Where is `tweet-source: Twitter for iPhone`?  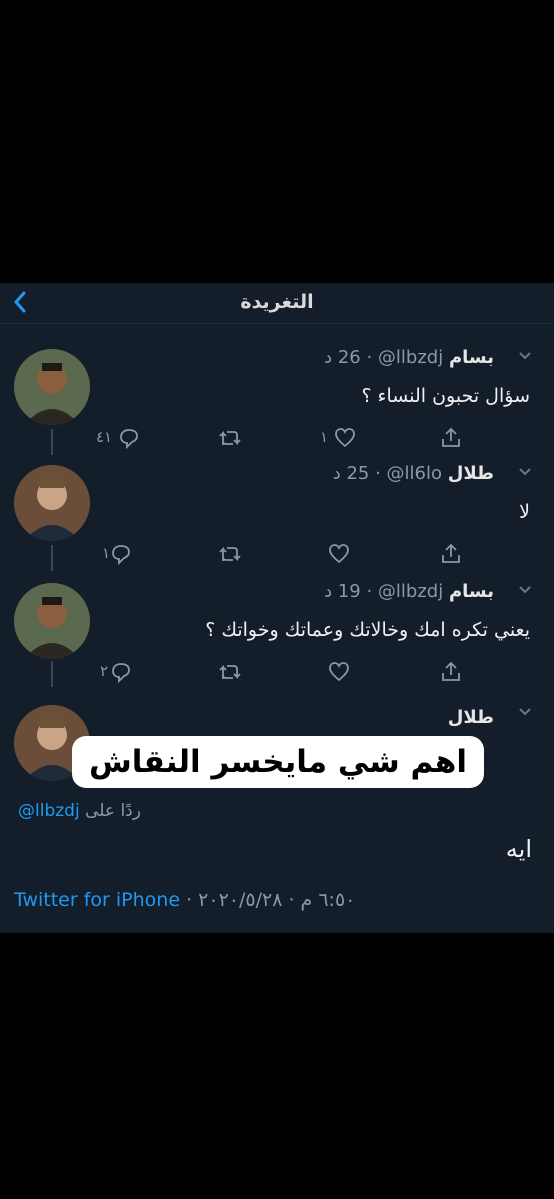 tweet-source: Twitter for iPhone is located at coordinates (97, 900).